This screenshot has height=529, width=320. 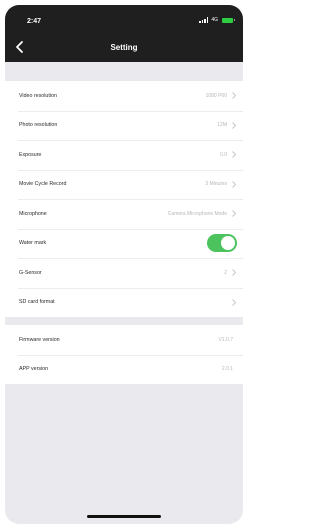 I want to click on setting-exposure: Exposure 0.0, so click(x=124, y=155).